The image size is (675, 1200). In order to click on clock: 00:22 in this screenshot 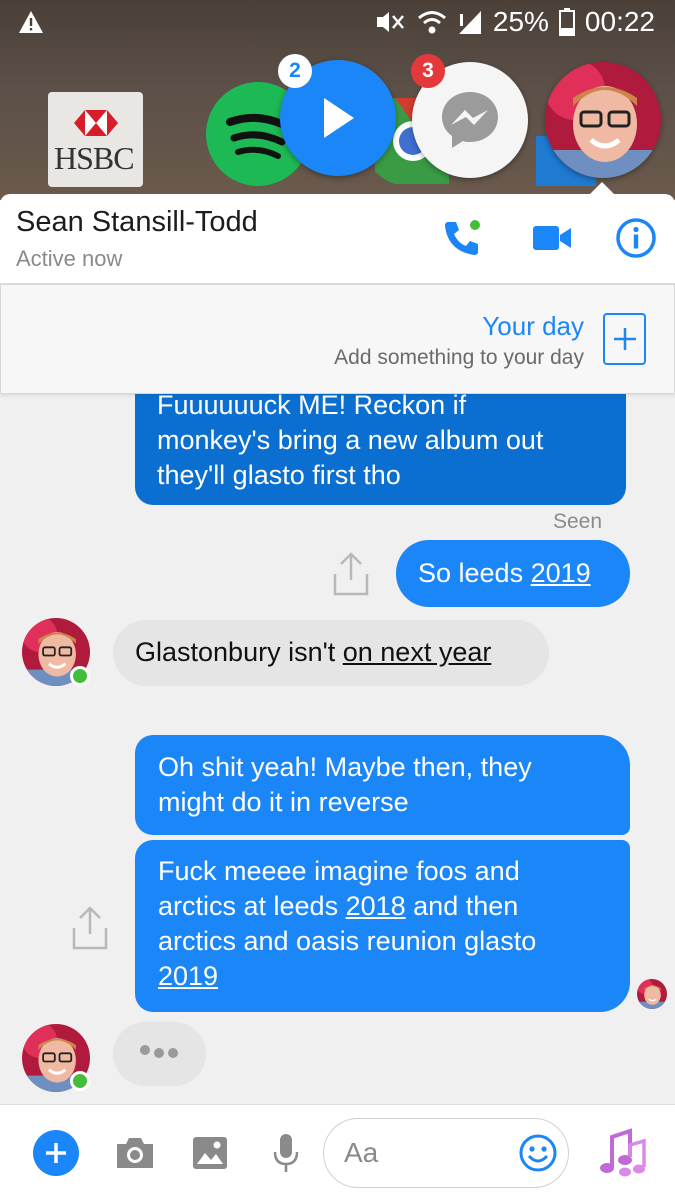, I will do `click(619, 21)`.